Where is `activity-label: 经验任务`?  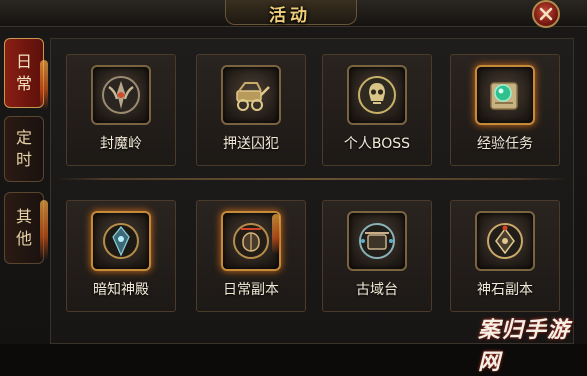 activity-label: 经验任务 is located at coordinates (505, 144).